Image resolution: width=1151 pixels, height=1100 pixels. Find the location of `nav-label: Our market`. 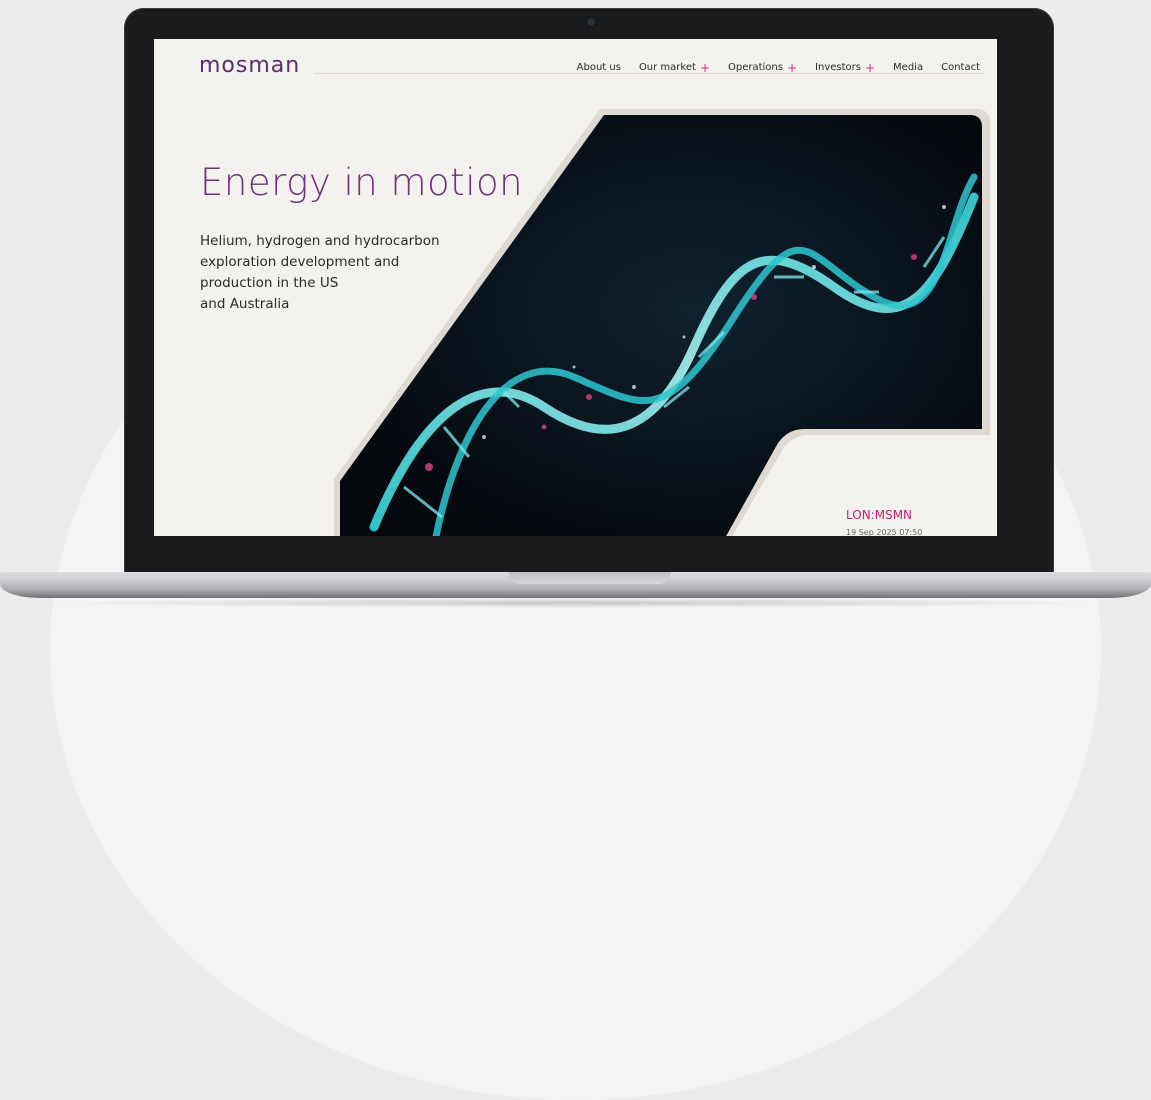

nav-label: Our market is located at coordinates (667, 67).